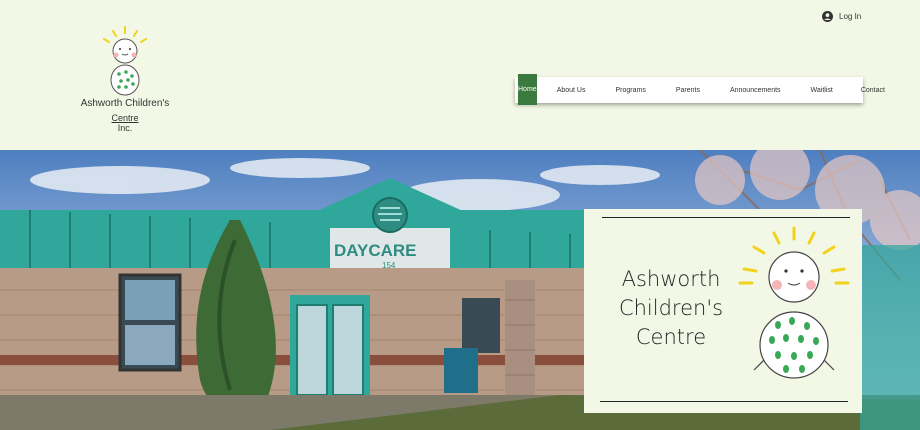  Describe the element at coordinates (566, 90) in the screenshot. I see `nav-item-about-us: About Us` at that location.